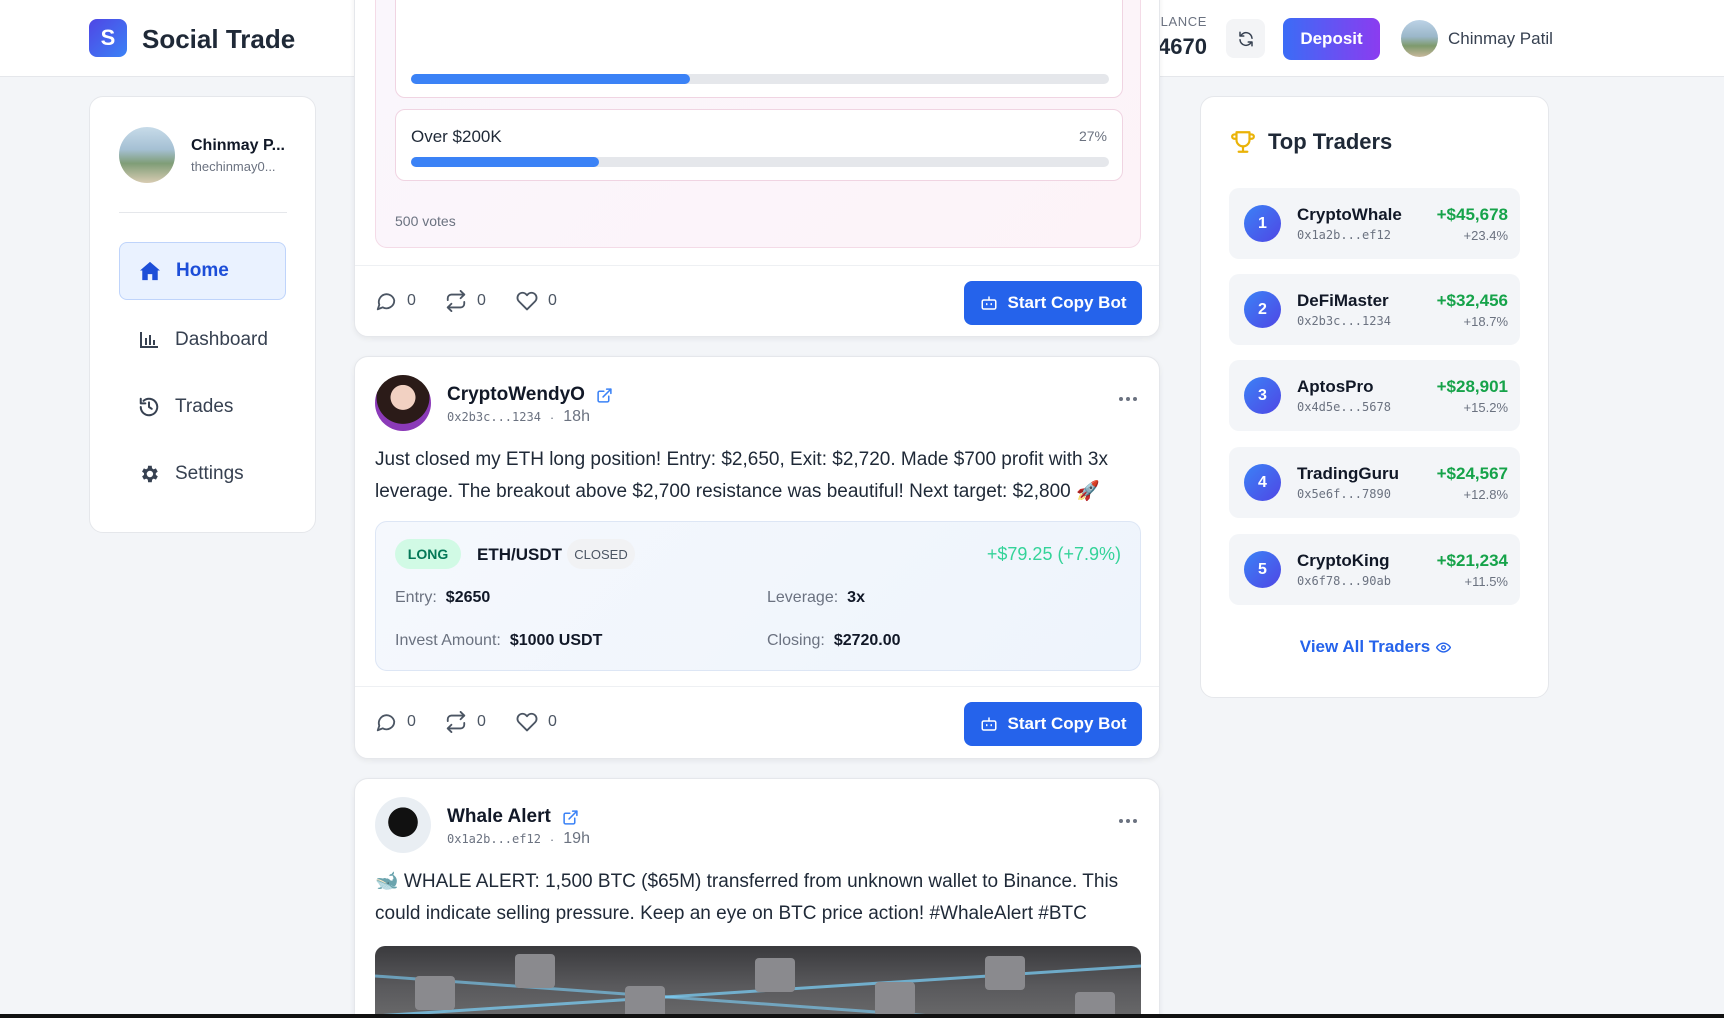  What do you see at coordinates (757, 722) in the screenshot?
I see `post-actions: 0 0 0 Start Copy Bot` at bounding box center [757, 722].